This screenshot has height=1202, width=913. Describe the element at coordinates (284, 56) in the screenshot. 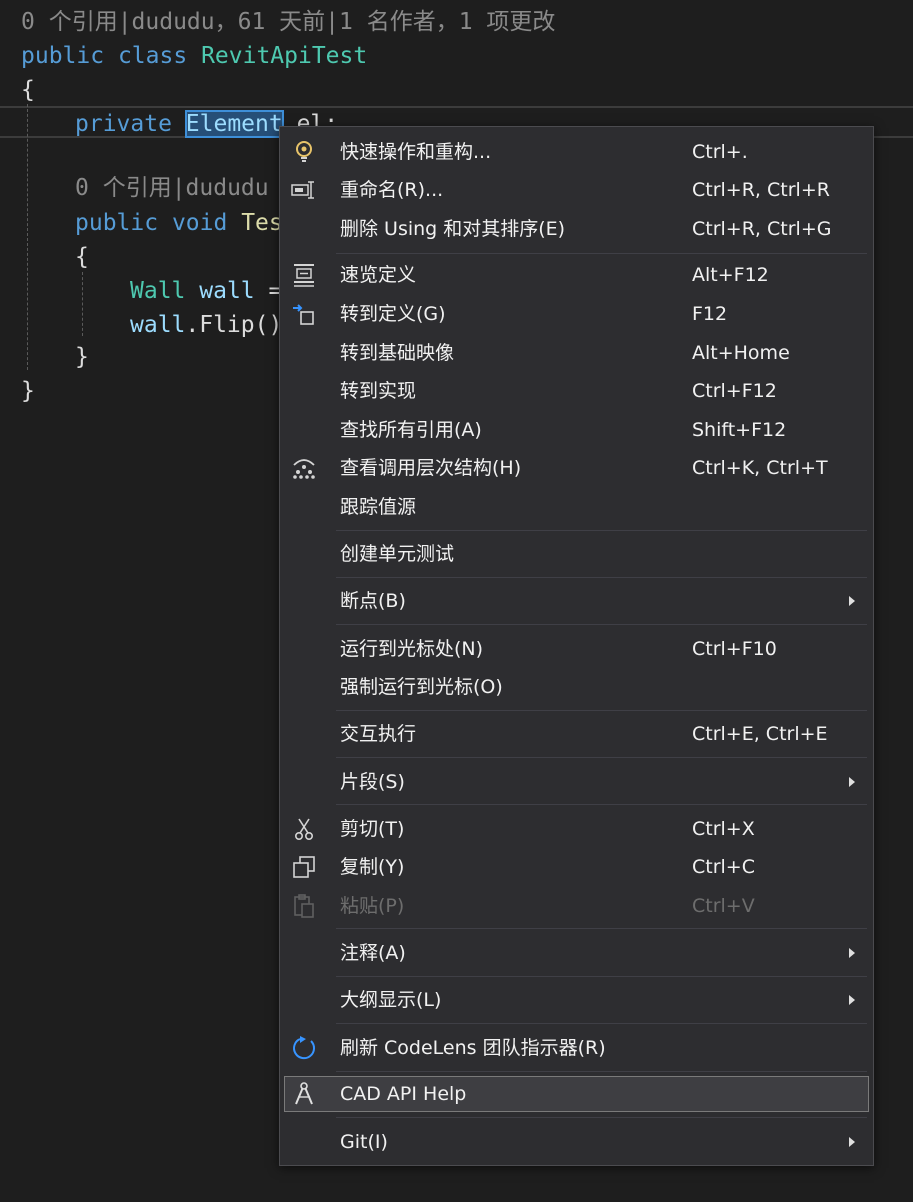

I see `class-name: RevitApiTest` at that location.